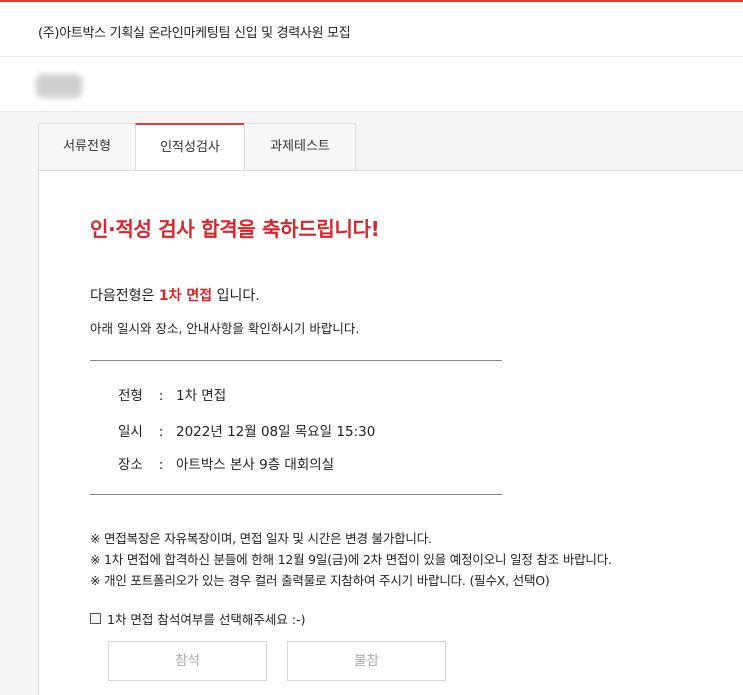 The image size is (743, 695). Describe the element at coordinates (371, 84) in the screenshot. I see `applicant-bar` at that location.